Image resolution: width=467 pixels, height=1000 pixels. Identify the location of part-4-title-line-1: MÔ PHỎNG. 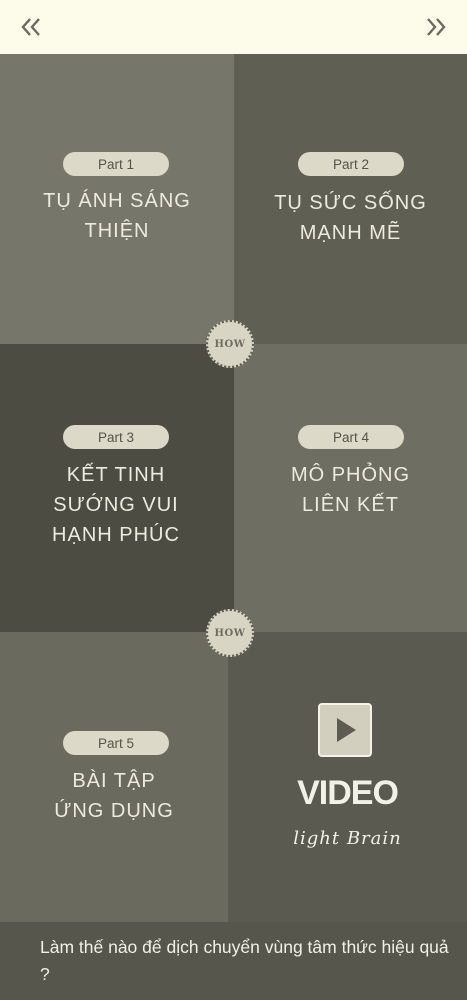
(350, 475).